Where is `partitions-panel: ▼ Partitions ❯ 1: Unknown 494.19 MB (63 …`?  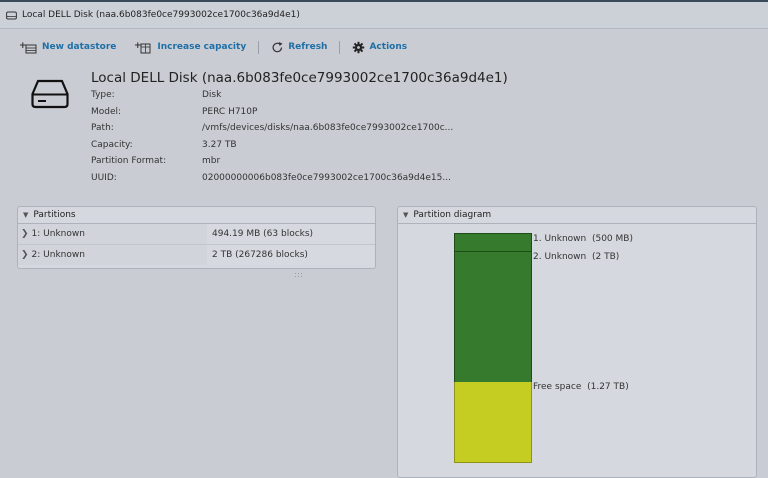
partitions-panel: ▼ Partitions ❯ 1: Unknown 494.19 MB (63 … is located at coordinates (196, 237).